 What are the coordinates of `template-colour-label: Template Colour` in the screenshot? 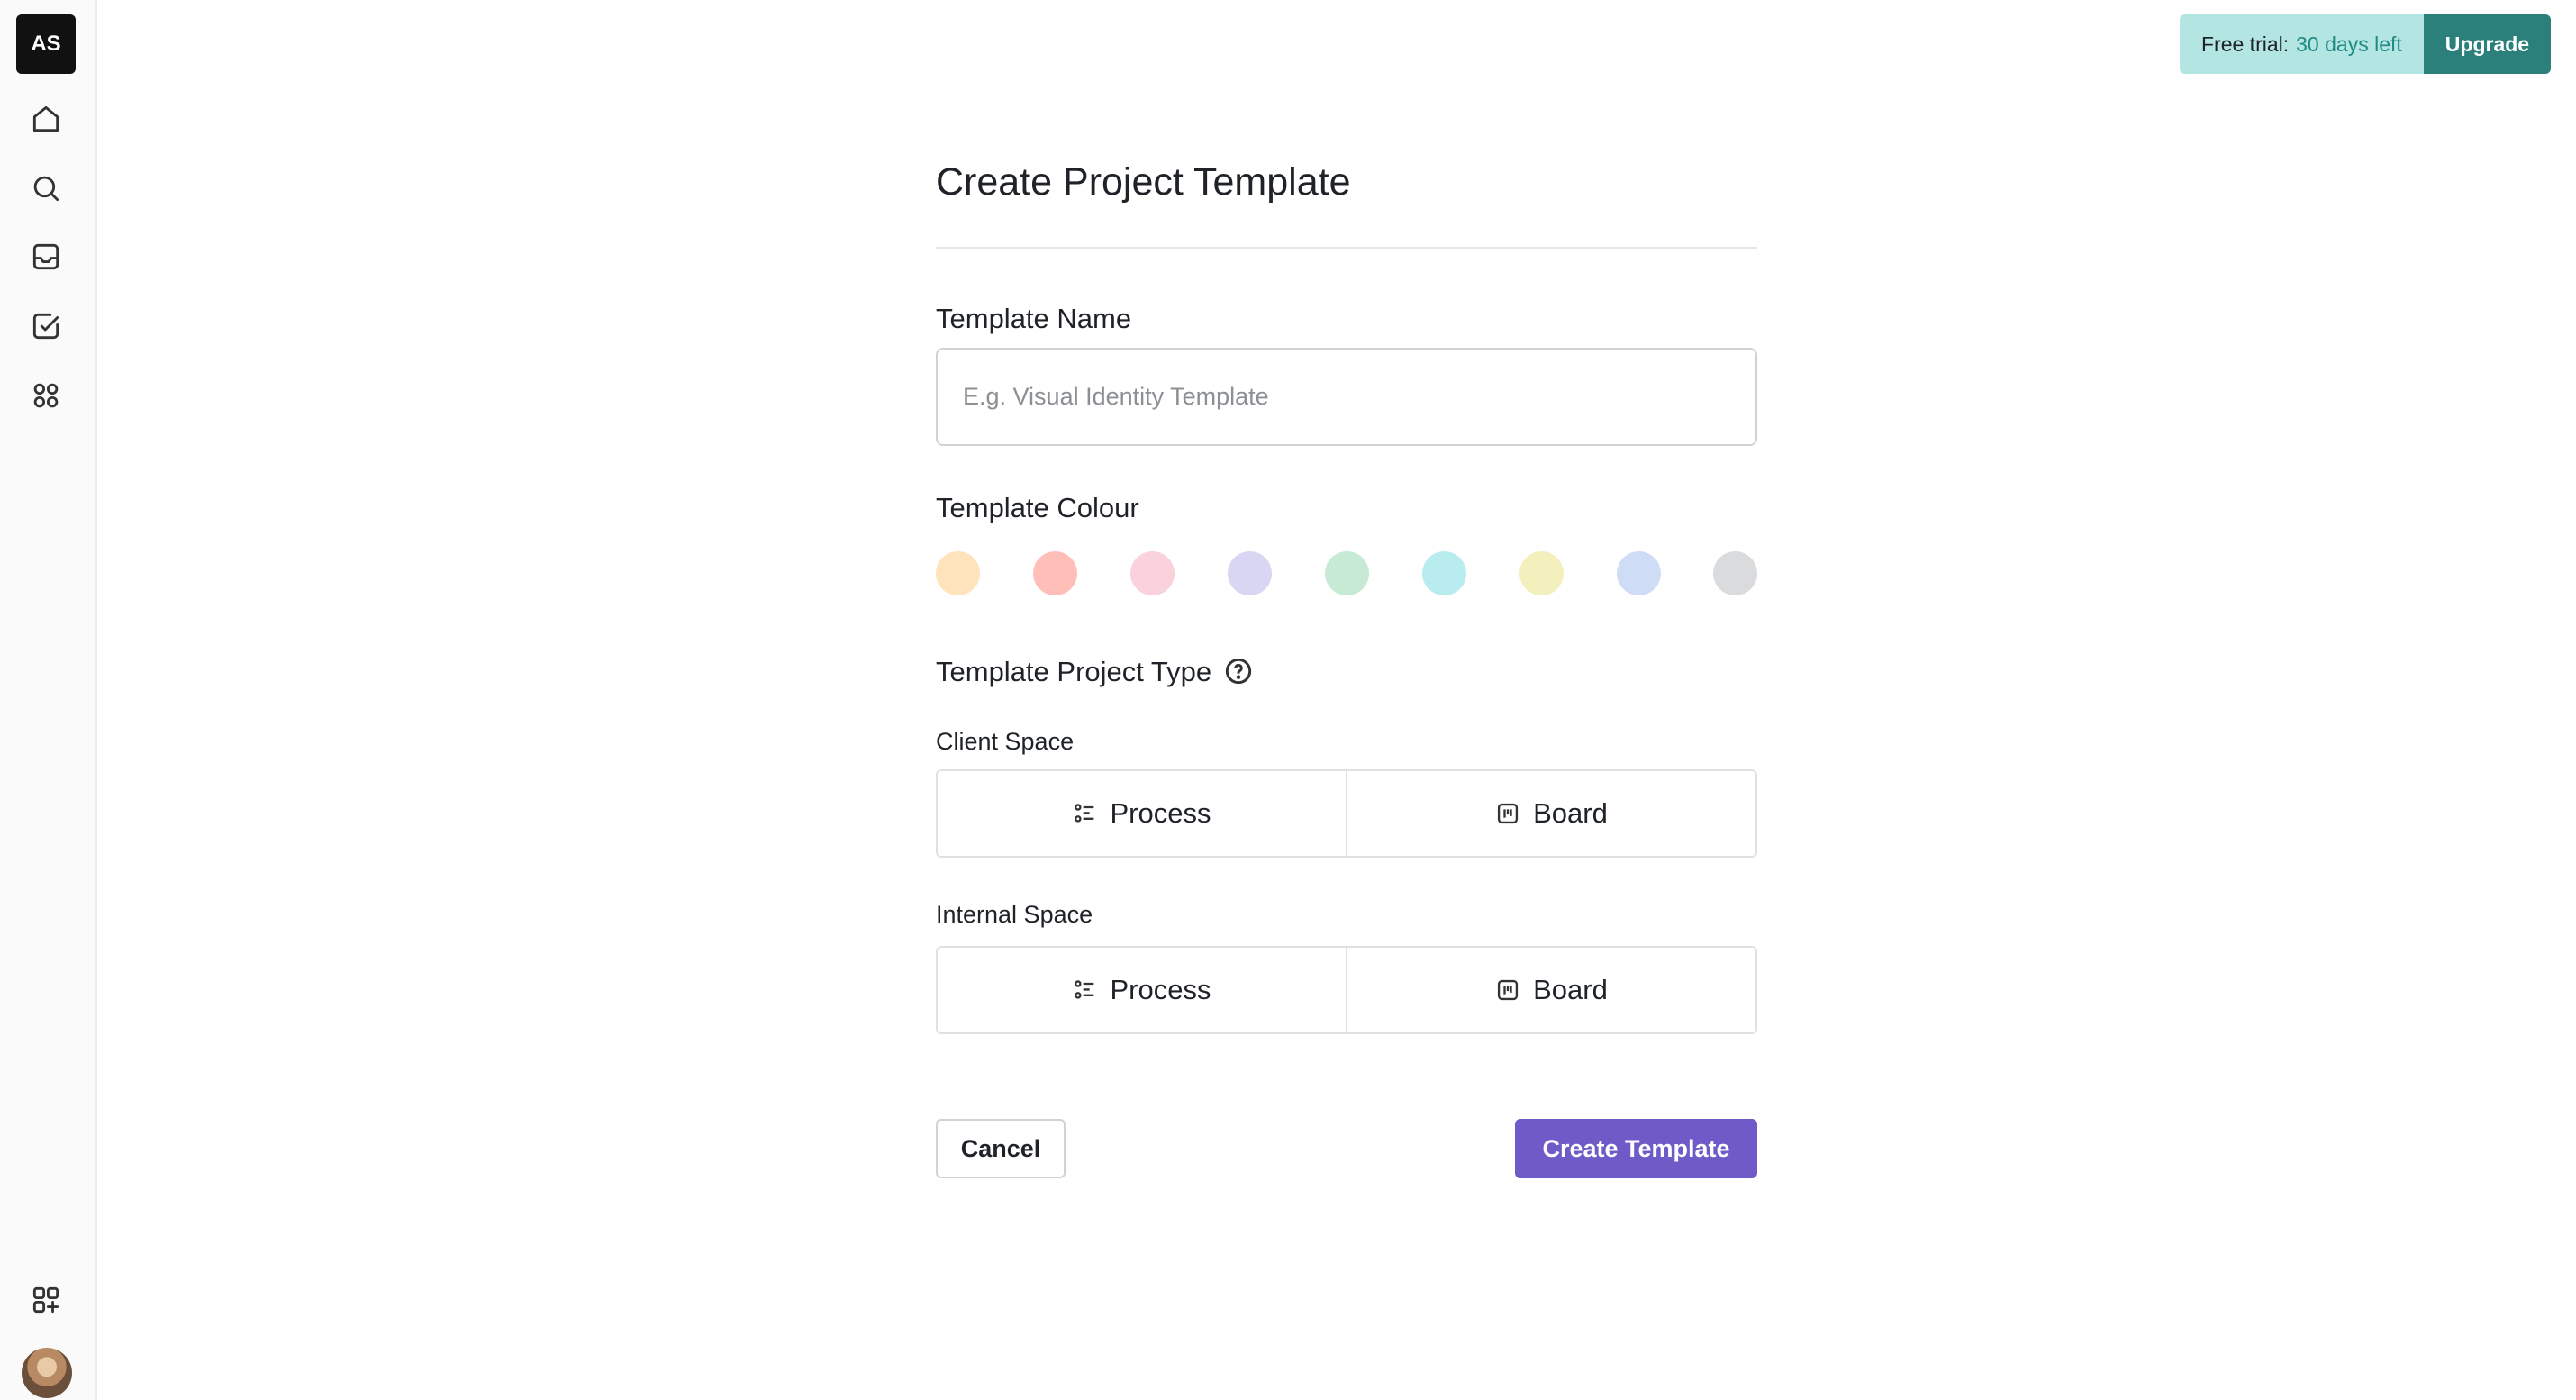 It's located at (1037, 508).